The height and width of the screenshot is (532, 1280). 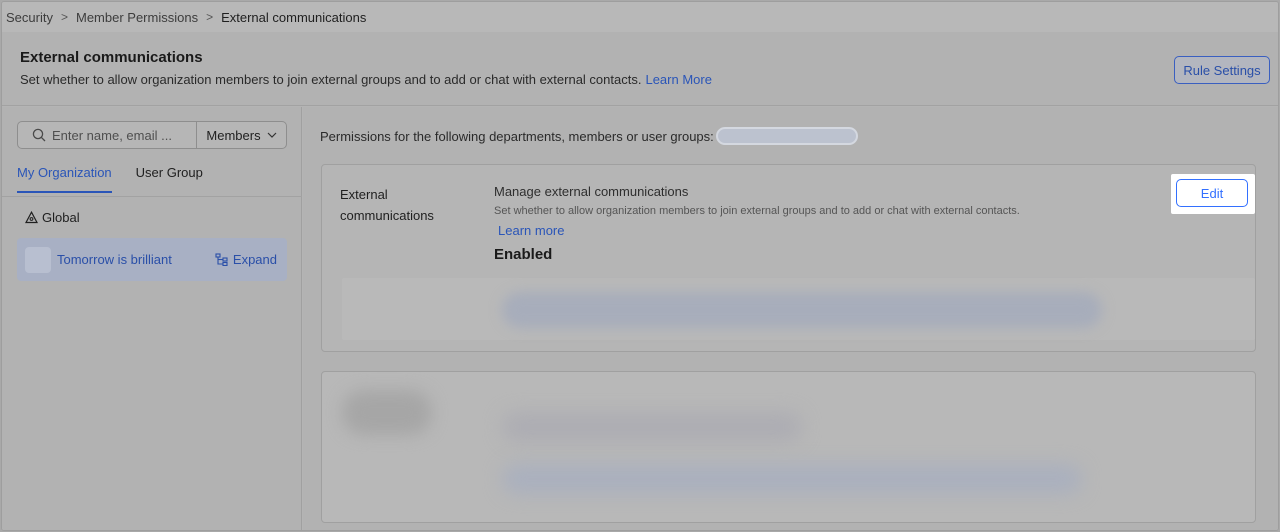 I want to click on breadcrumb-current: External communications, so click(x=294, y=17).